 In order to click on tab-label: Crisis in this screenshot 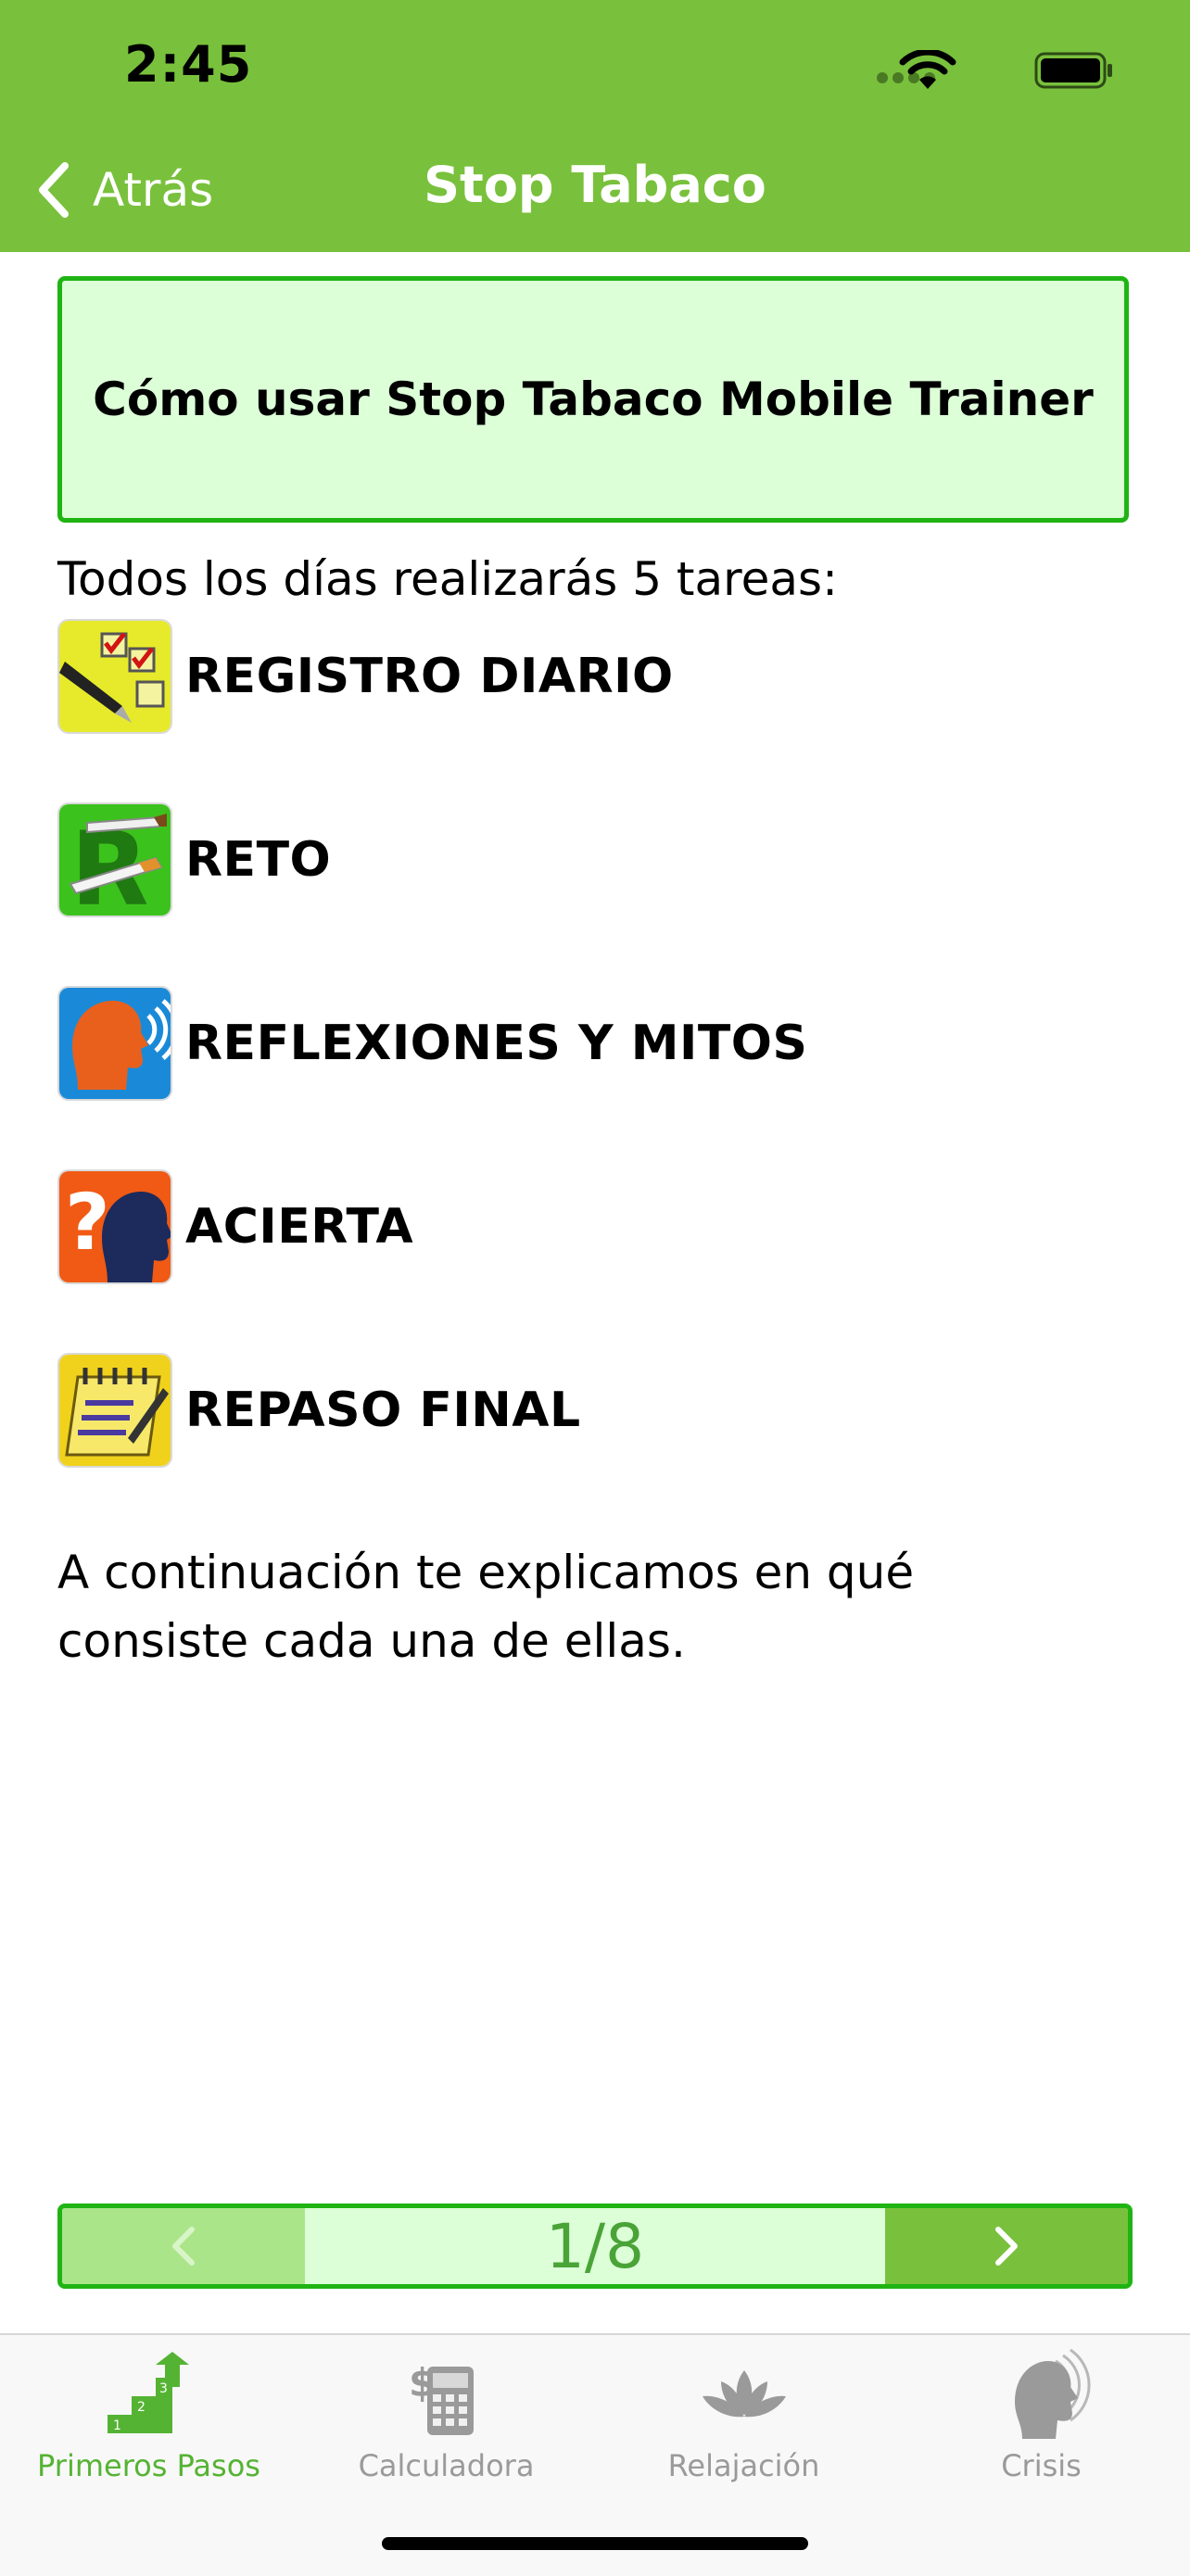, I will do `click(1041, 2465)`.